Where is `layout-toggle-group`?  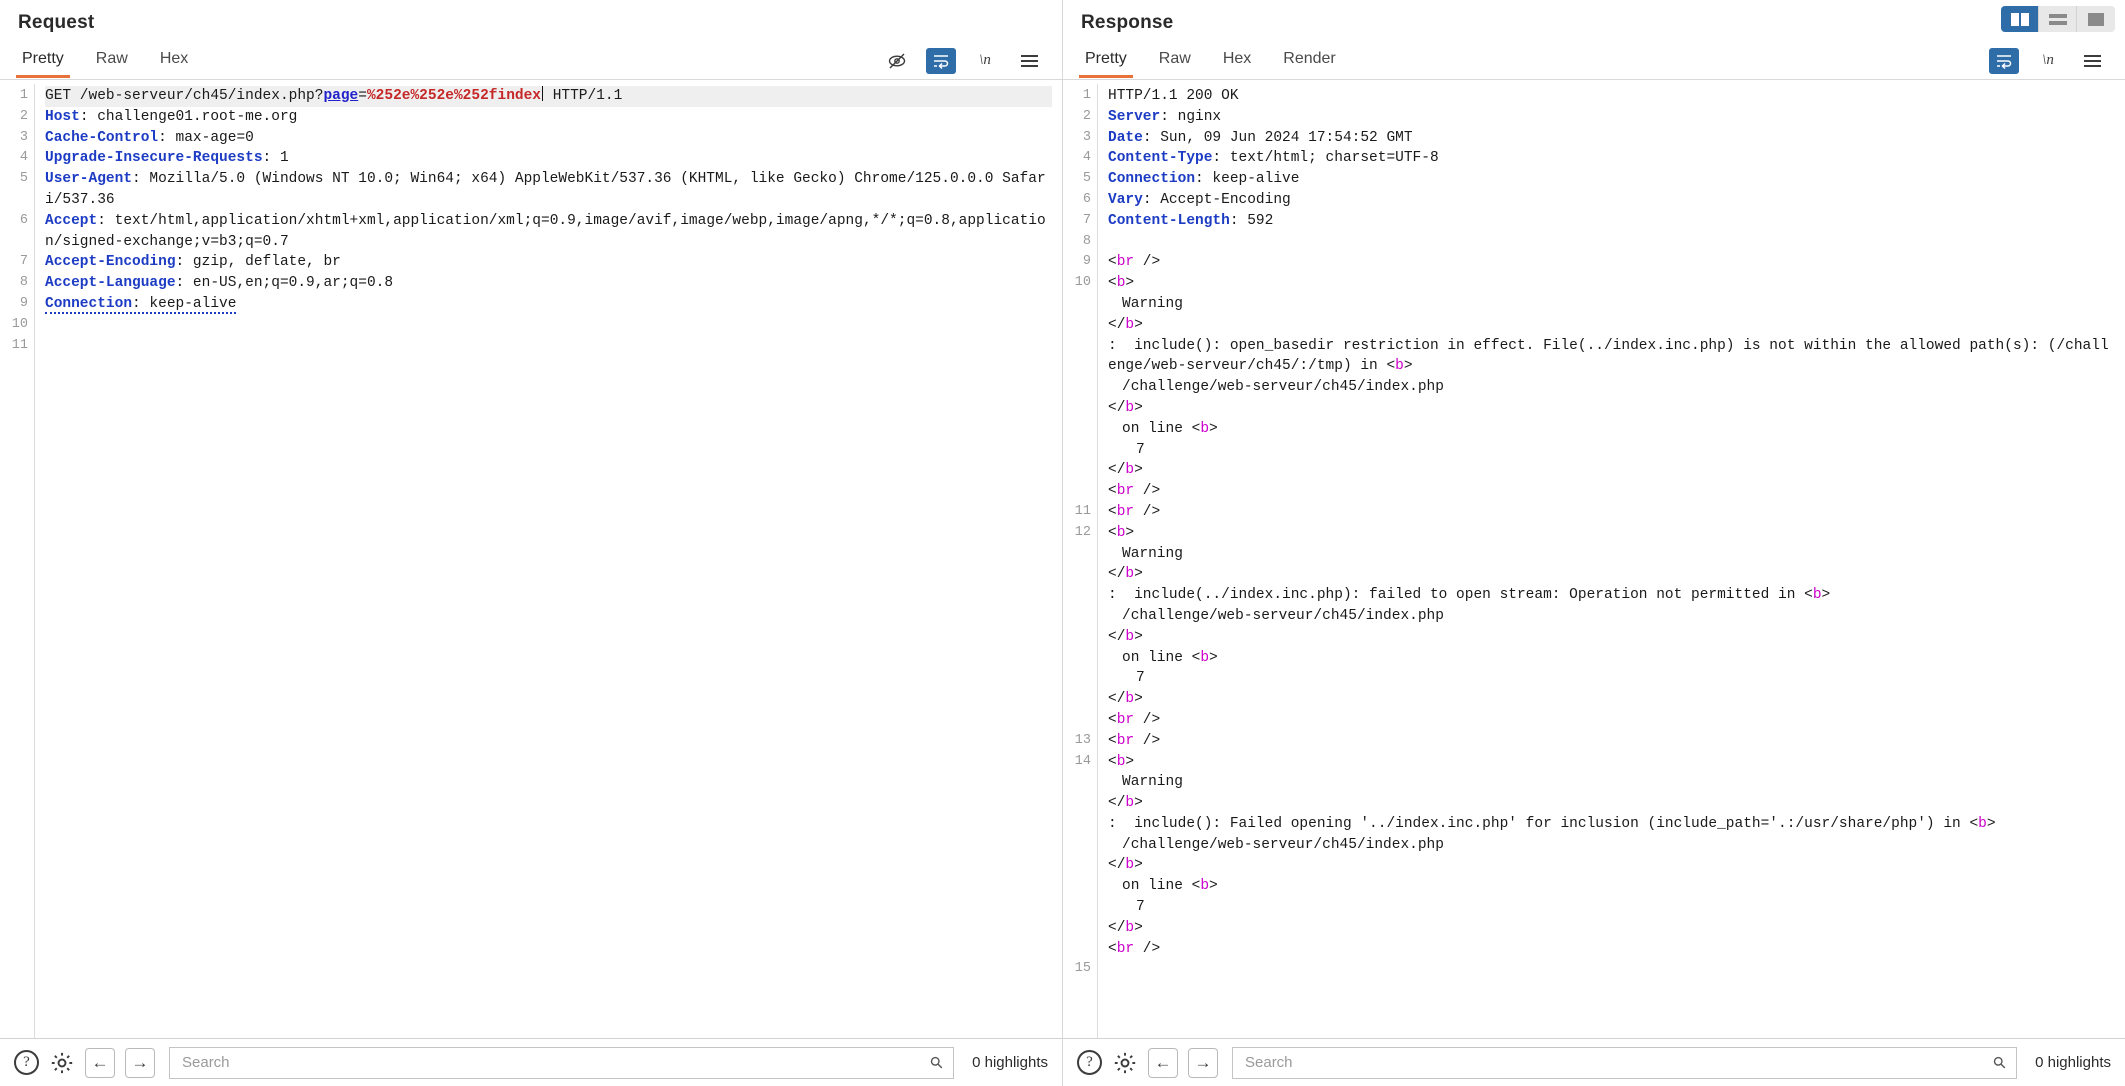 layout-toggle-group is located at coordinates (2058, 19).